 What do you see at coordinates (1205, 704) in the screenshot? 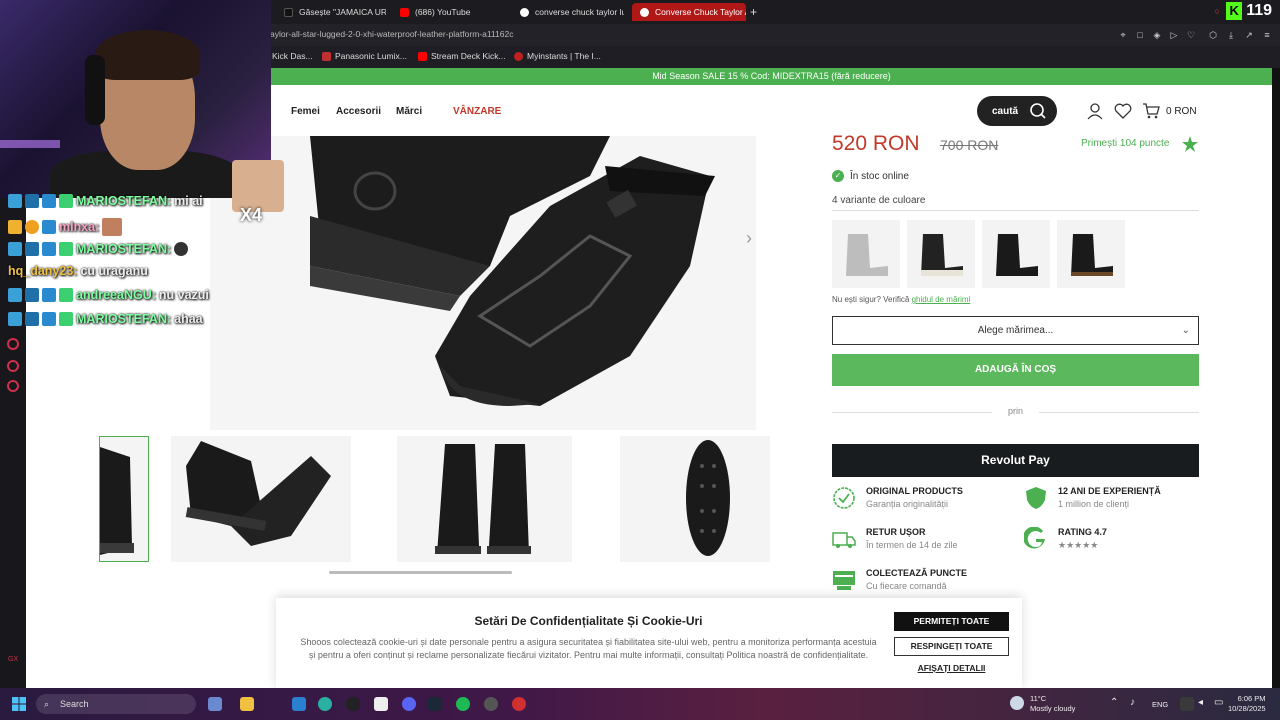
I see `volume-icon: ◂` at bounding box center [1205, 704].